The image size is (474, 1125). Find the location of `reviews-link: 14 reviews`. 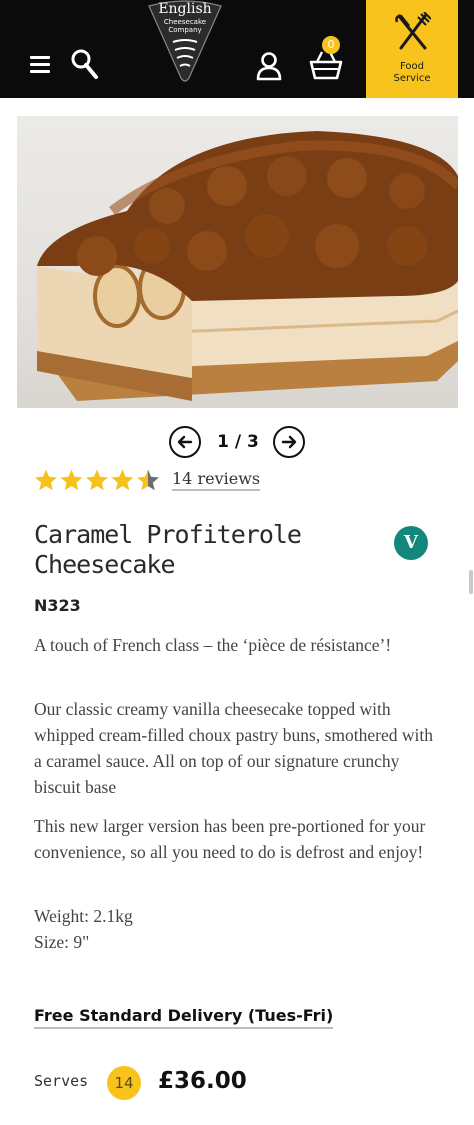

reviews-link: 14 reviews is located at coordinates (216, 480).